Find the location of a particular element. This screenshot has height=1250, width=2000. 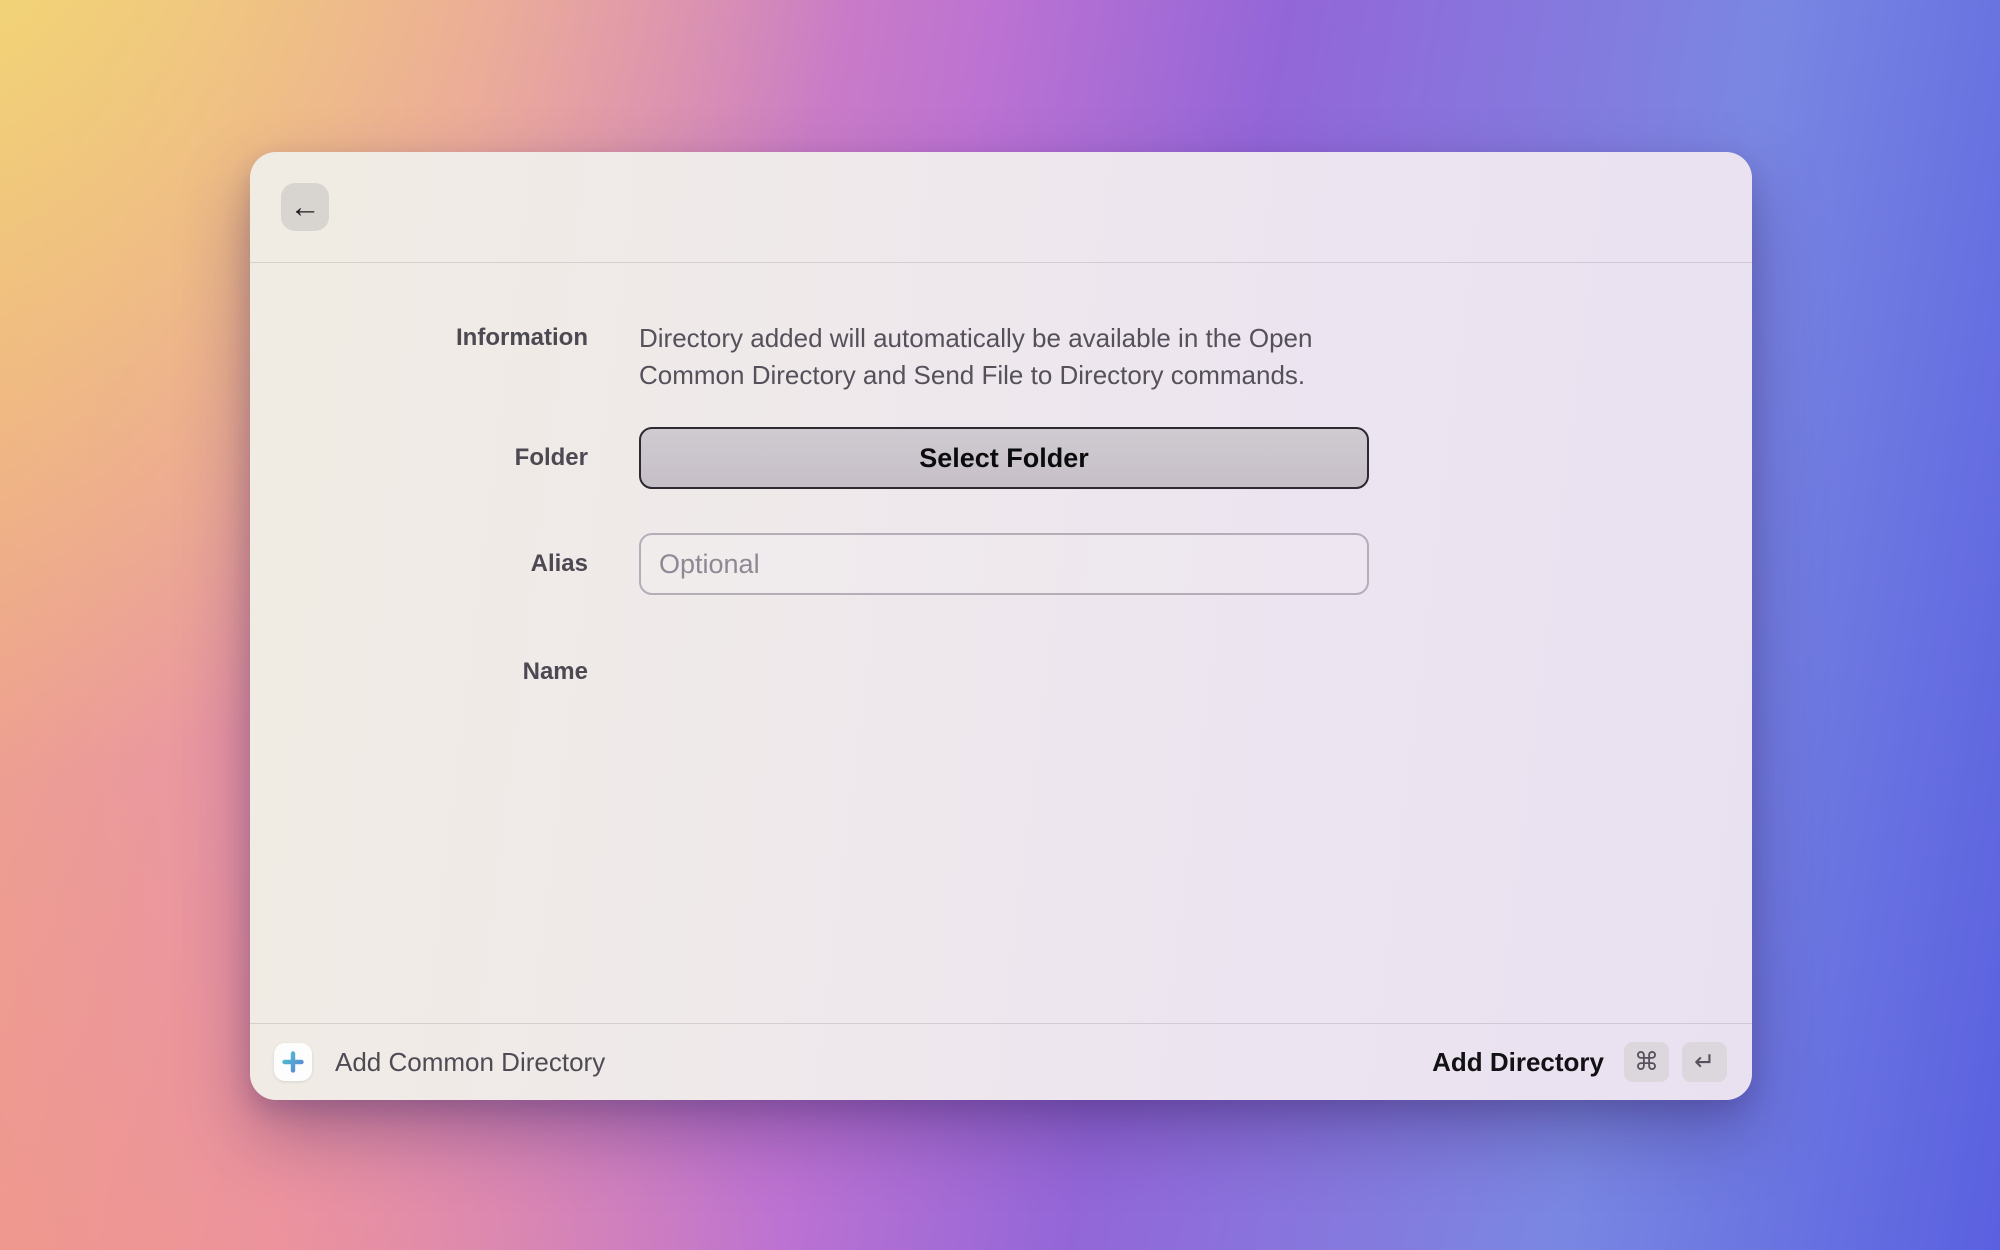

alias-row: Alias is located at coordinates (1001, 564).